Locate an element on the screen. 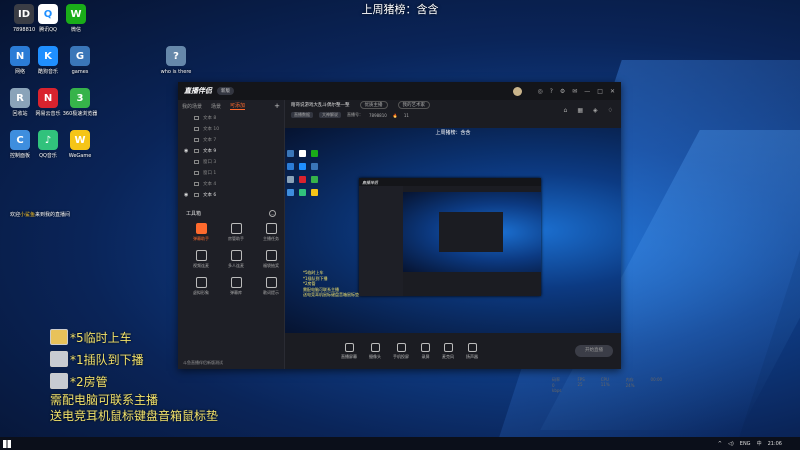  maximize-icon: □ is located at coordinates (600, 91).